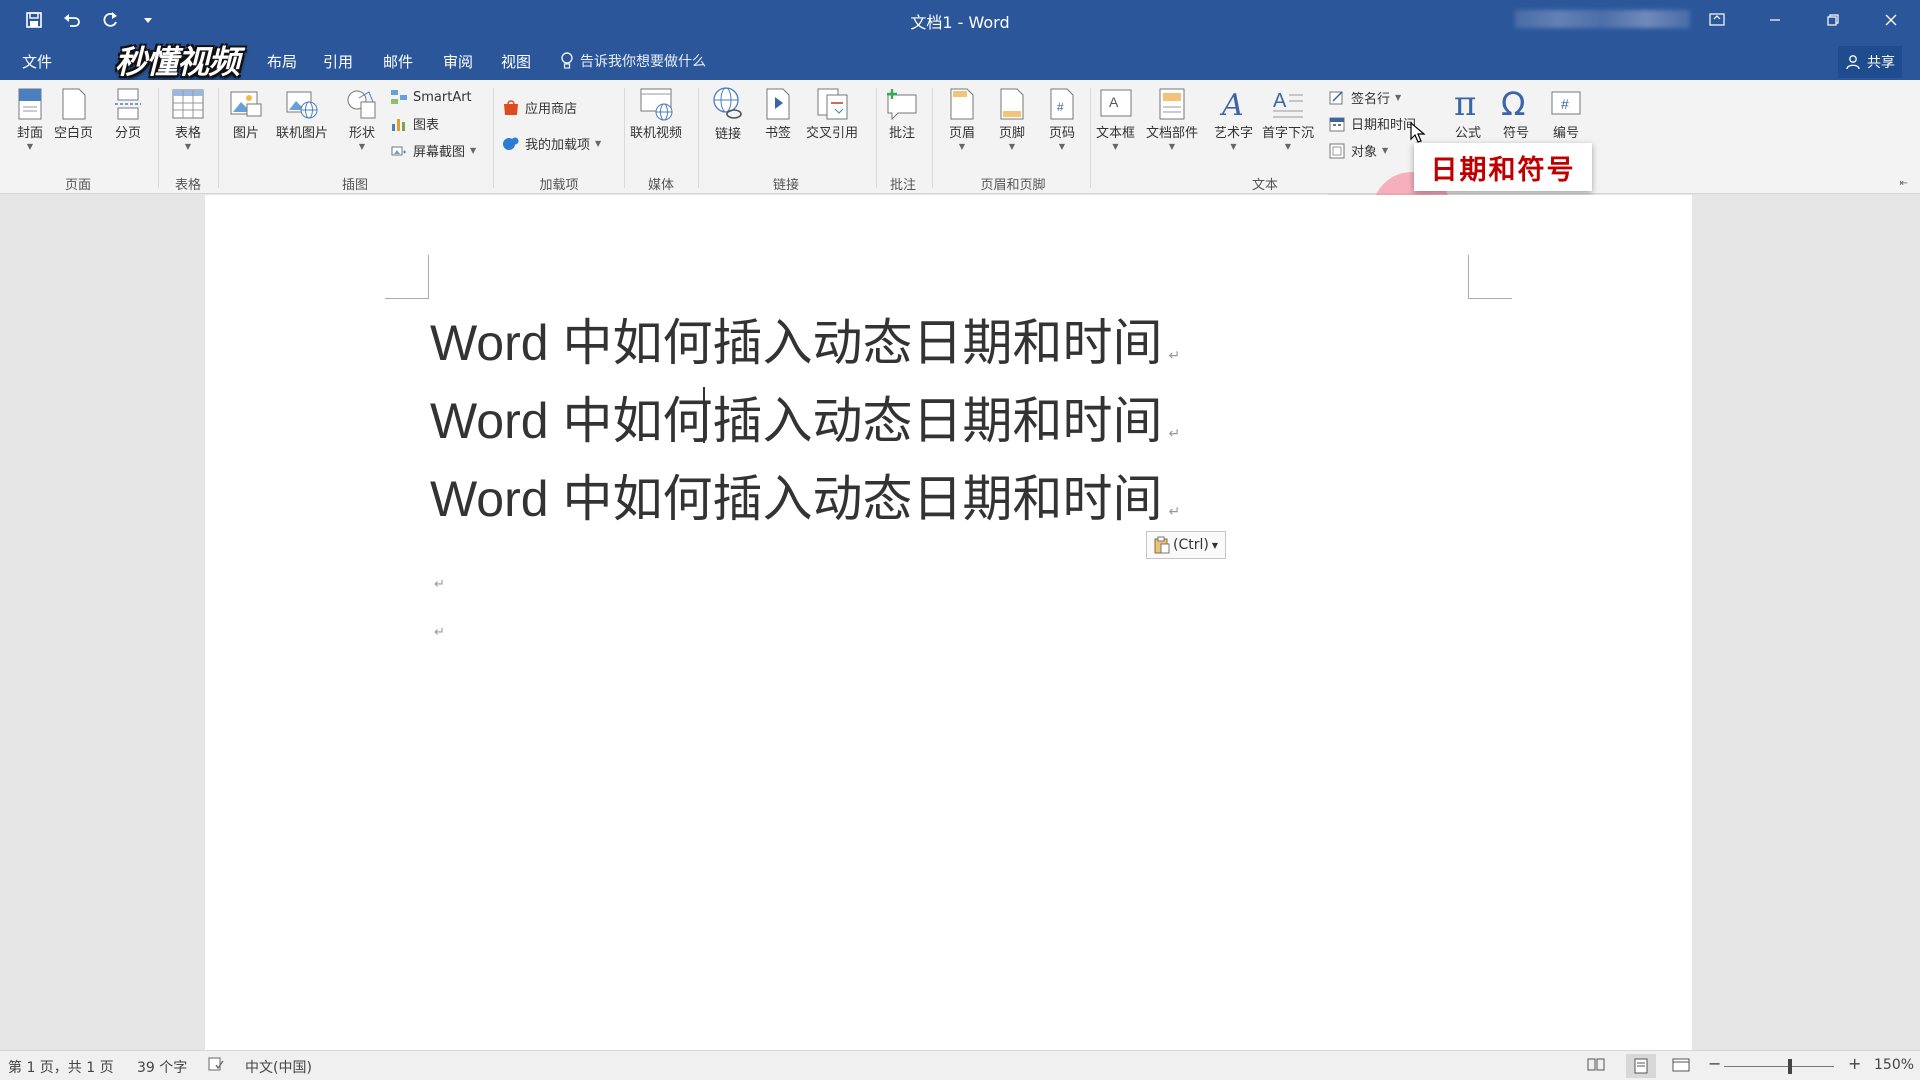  I want to click on group-label-header-footer: 页眉和页脚, so click(1013, 185).